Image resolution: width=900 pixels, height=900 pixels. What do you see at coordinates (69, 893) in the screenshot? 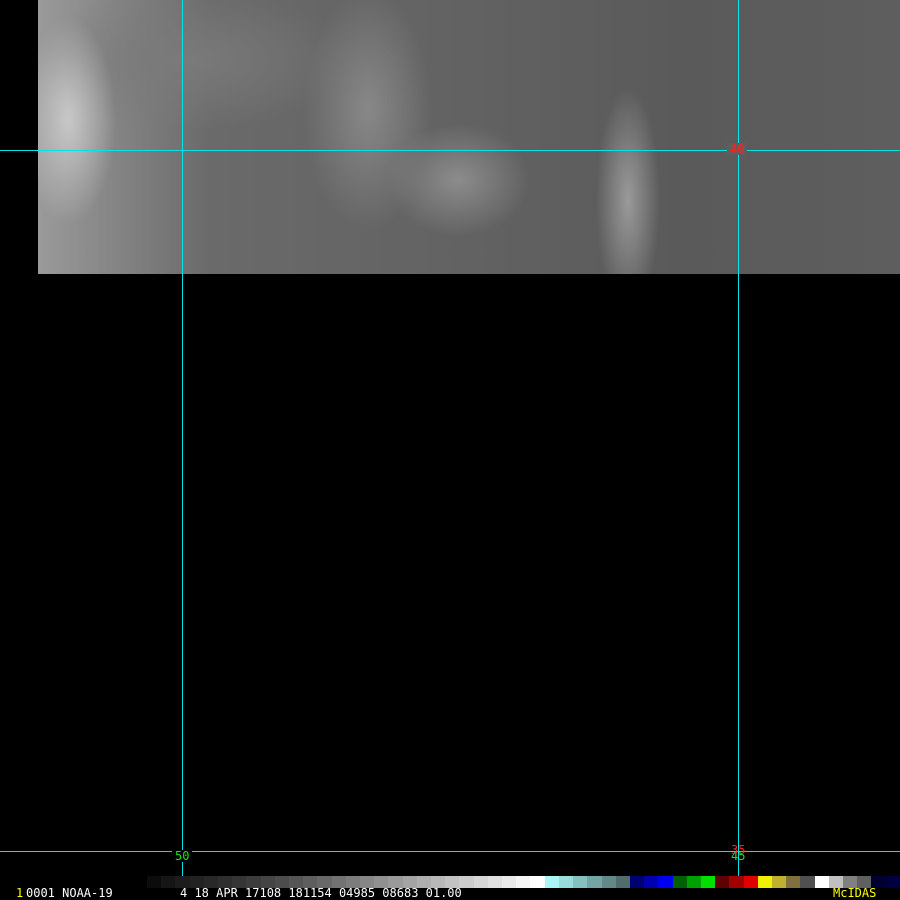
I see `image-info: 0001 NOAA-19` at bounding box center [69, 893].